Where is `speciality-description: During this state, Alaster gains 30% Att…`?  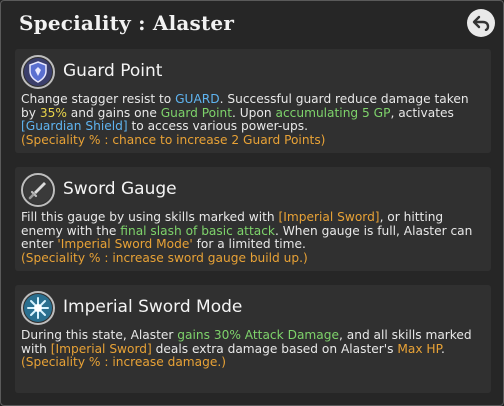
speciality-description: During this state, Alaster gains 30% Att… is located at coordinates (254, 349).